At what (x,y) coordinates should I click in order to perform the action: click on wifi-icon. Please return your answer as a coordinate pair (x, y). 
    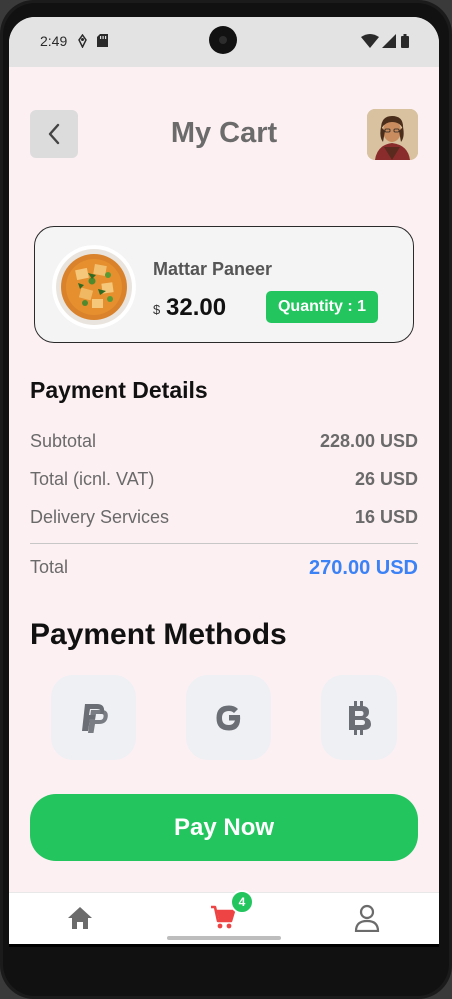
    Looking at the image, I should click on (370, 43).